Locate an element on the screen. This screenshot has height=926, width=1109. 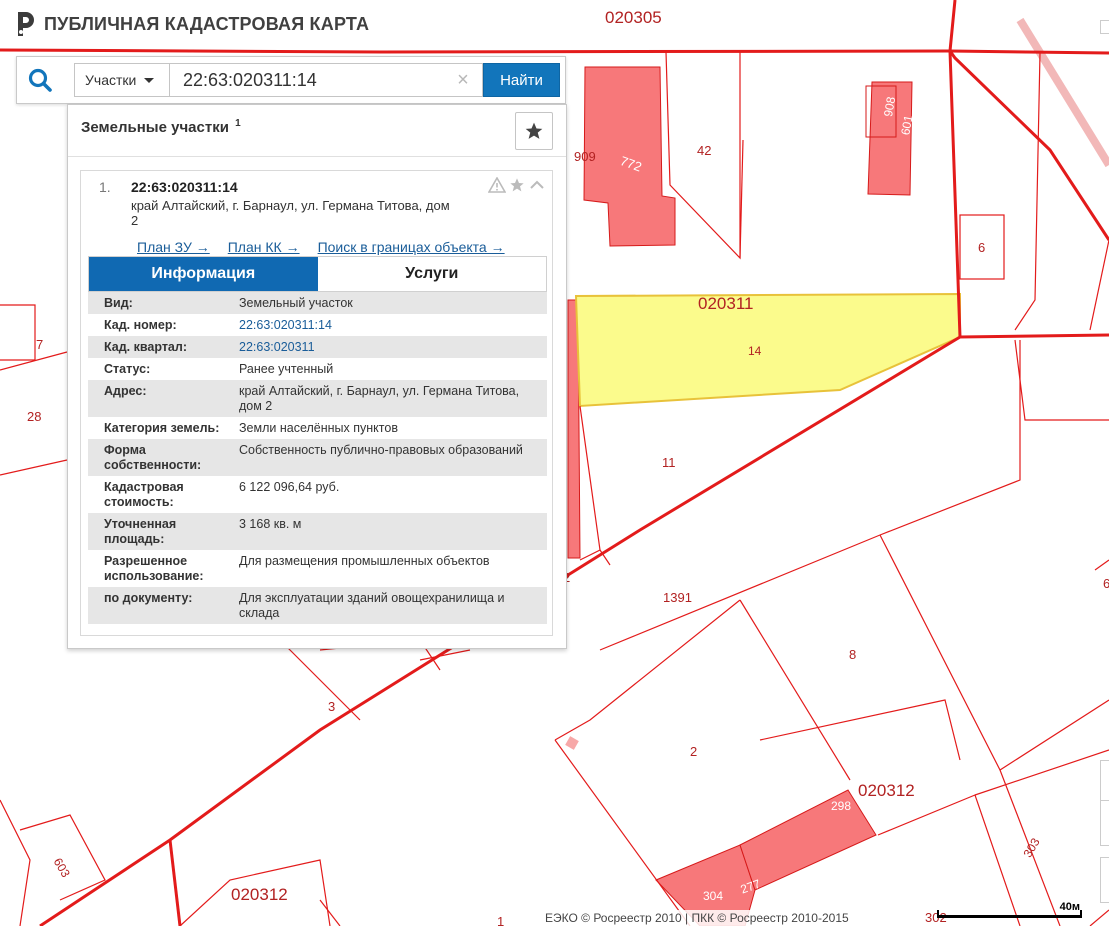
results-title-text: Земельные участки is located at coordinates (155, 127).